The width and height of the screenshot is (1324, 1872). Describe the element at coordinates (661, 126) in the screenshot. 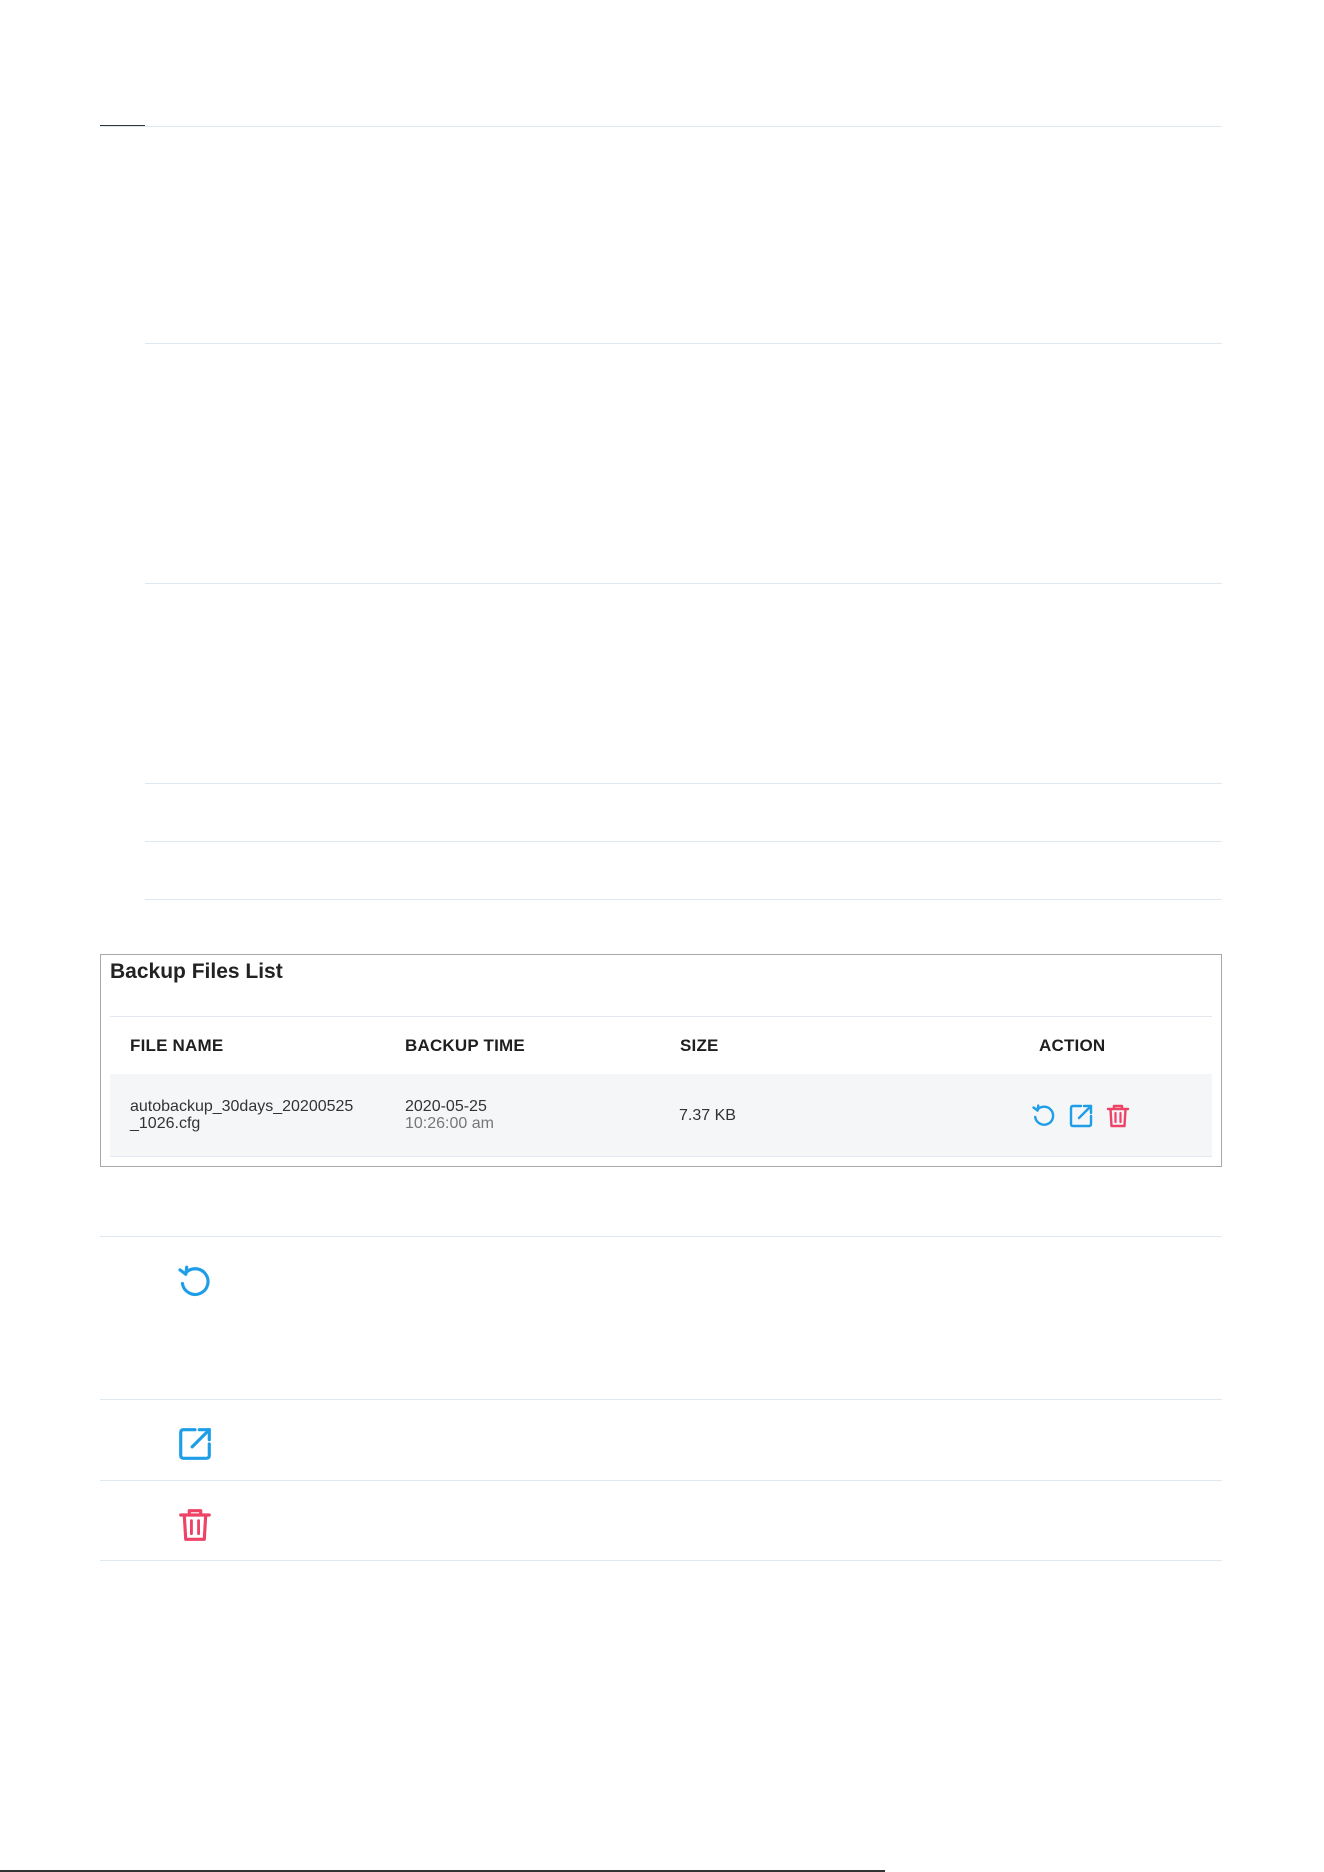

I see `table-rule-top` at that location.